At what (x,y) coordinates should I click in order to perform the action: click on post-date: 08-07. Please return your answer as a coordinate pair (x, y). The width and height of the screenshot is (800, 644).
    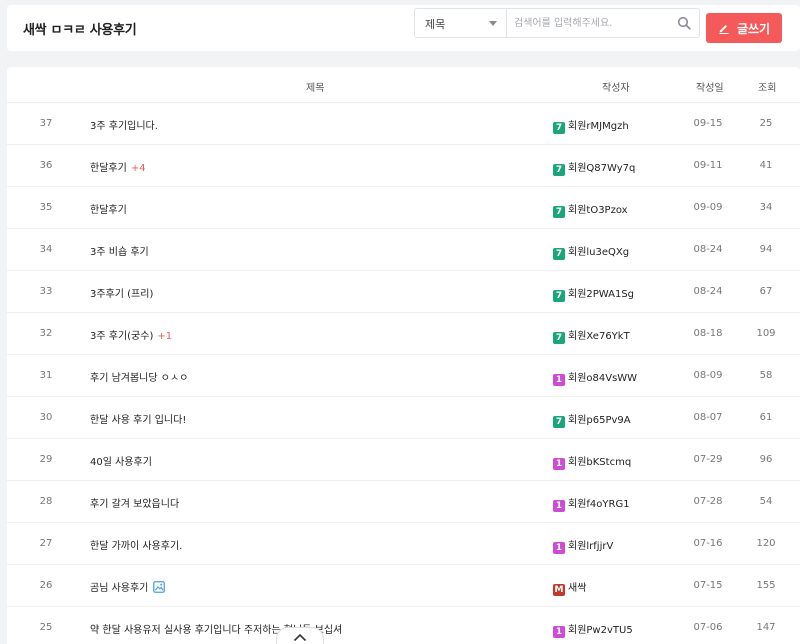
    Looking at the image, I should click on (708, 417).